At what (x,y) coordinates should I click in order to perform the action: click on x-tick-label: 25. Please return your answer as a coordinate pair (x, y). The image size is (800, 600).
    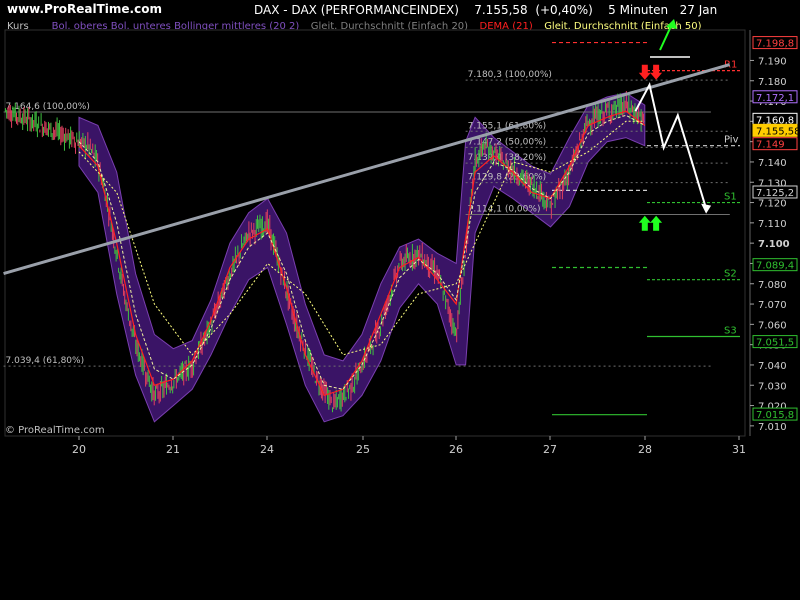
    Looking at the image, I should click on (363, 449).